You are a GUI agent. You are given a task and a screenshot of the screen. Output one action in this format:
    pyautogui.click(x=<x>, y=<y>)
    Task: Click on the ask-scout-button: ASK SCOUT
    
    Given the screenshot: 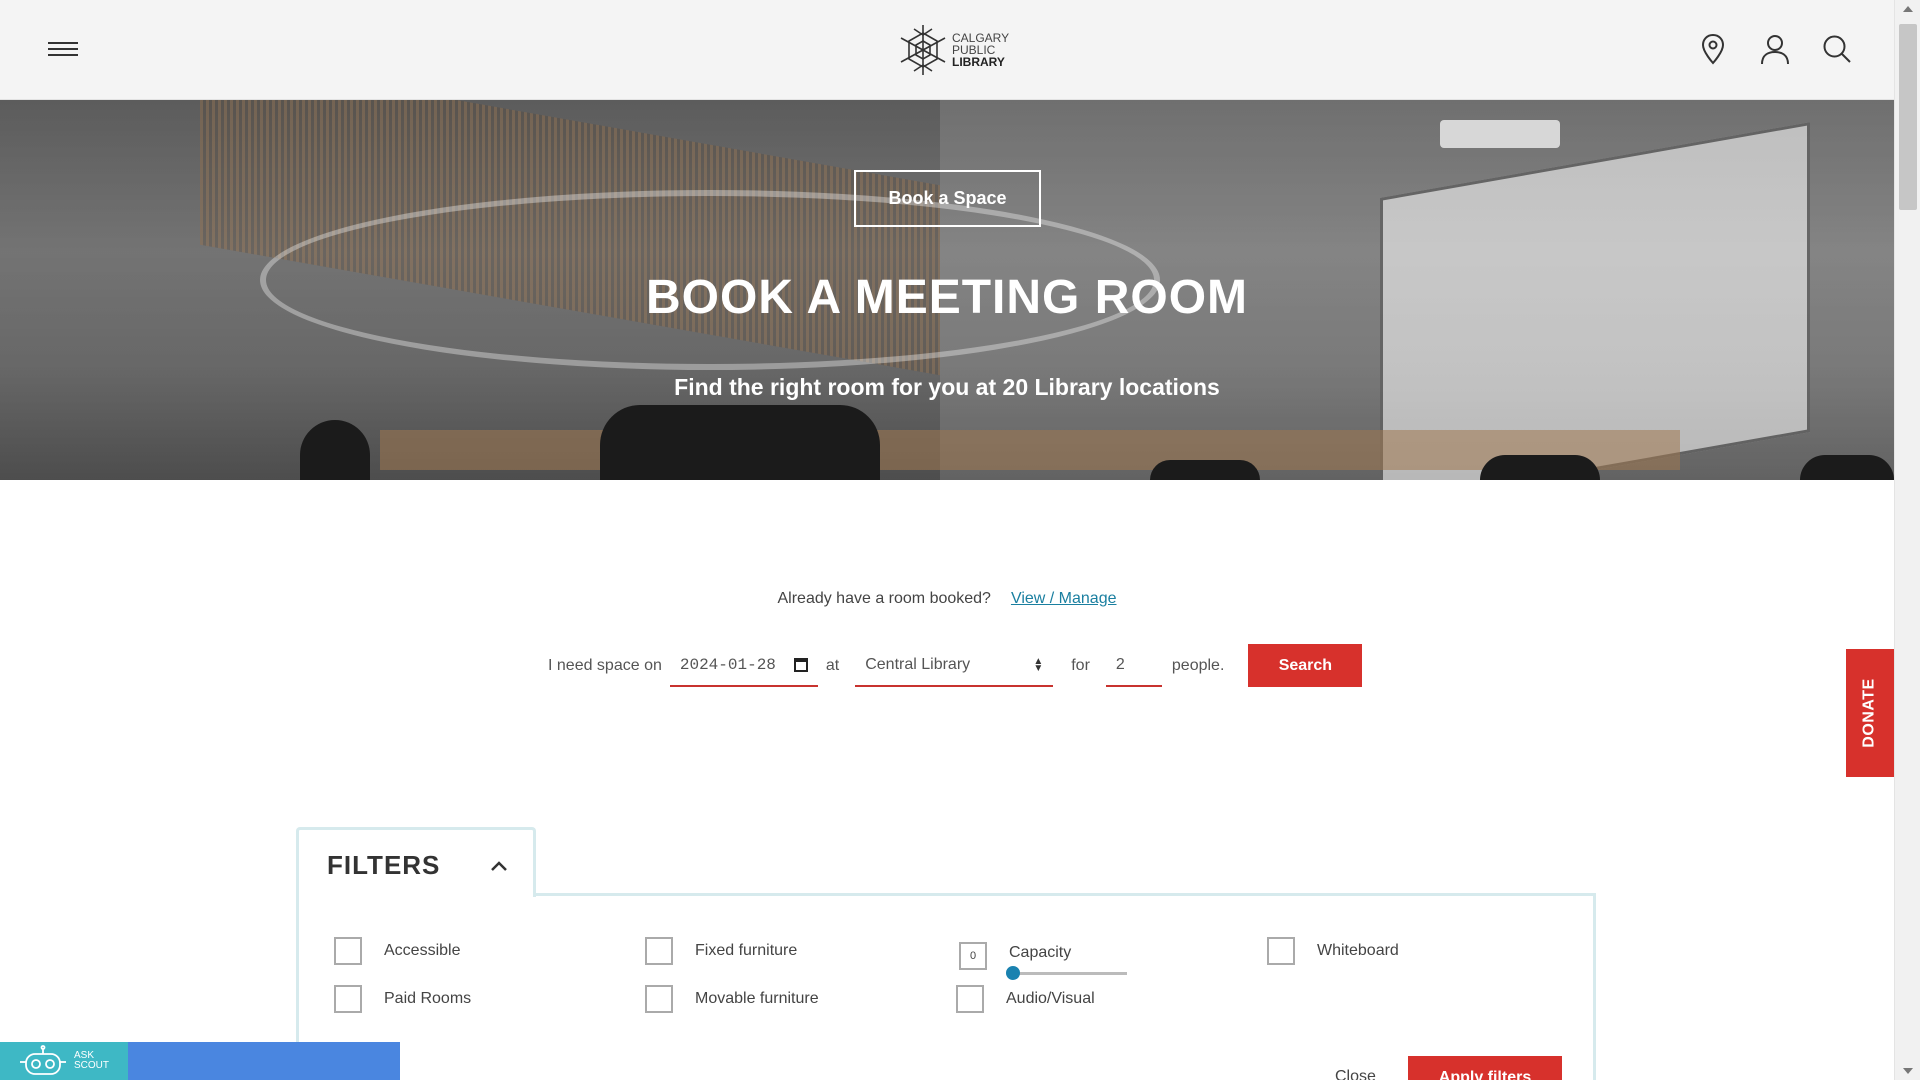 What is the action you would take?
    pyautogui.click(x=64, y=1061)
    